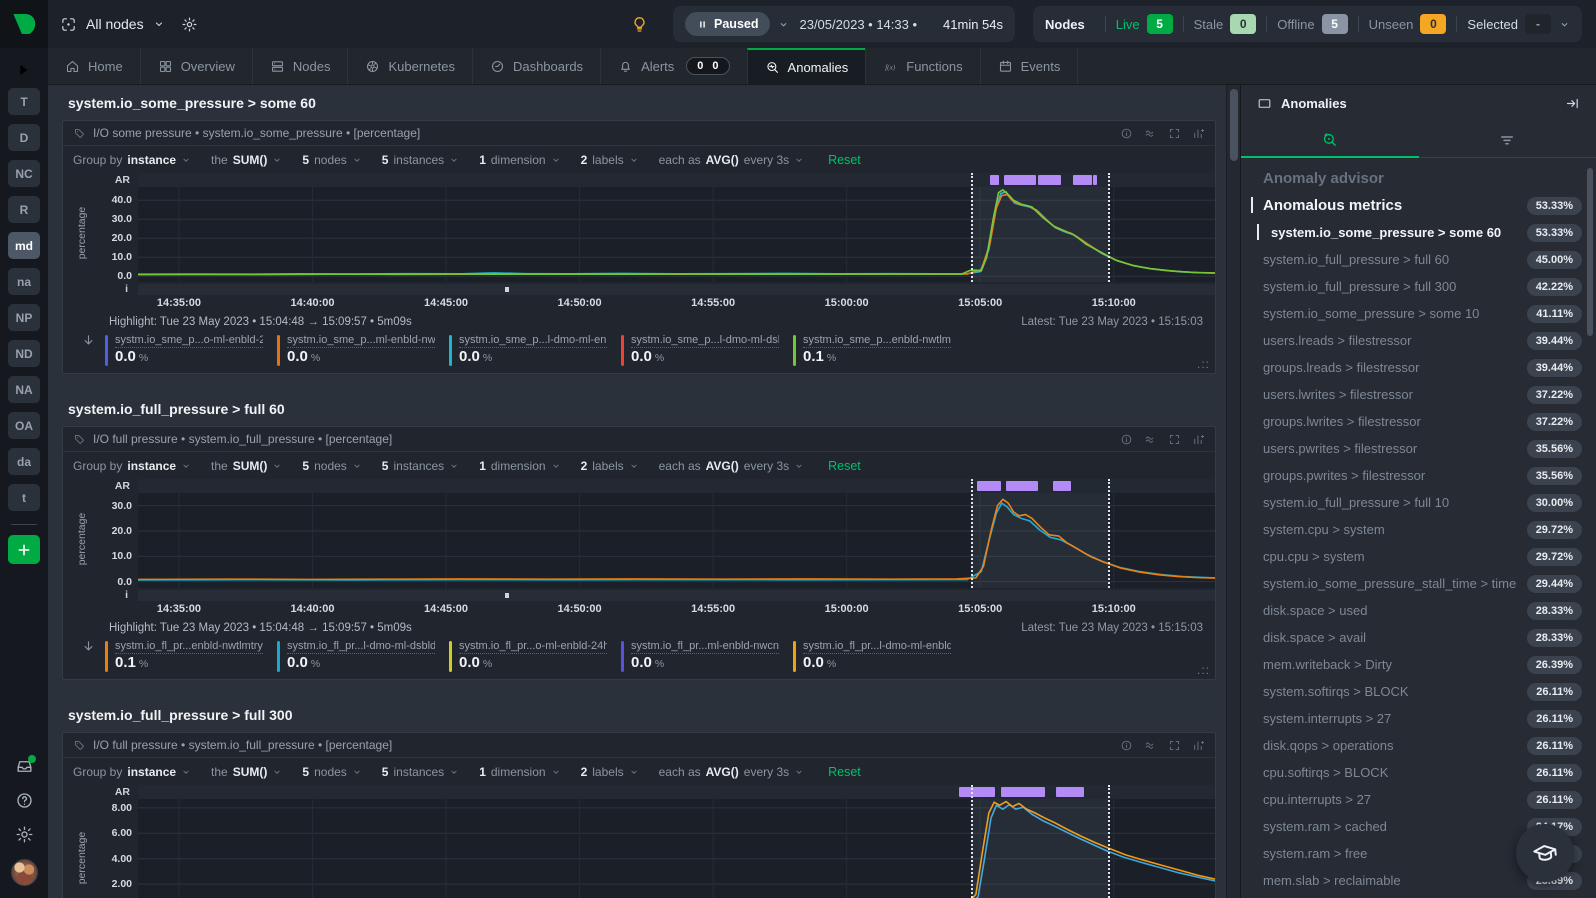  I want to click on legend-item: systm.io_sme_p...o-ml-enbld-24h 0.0%, so click(191, 350).